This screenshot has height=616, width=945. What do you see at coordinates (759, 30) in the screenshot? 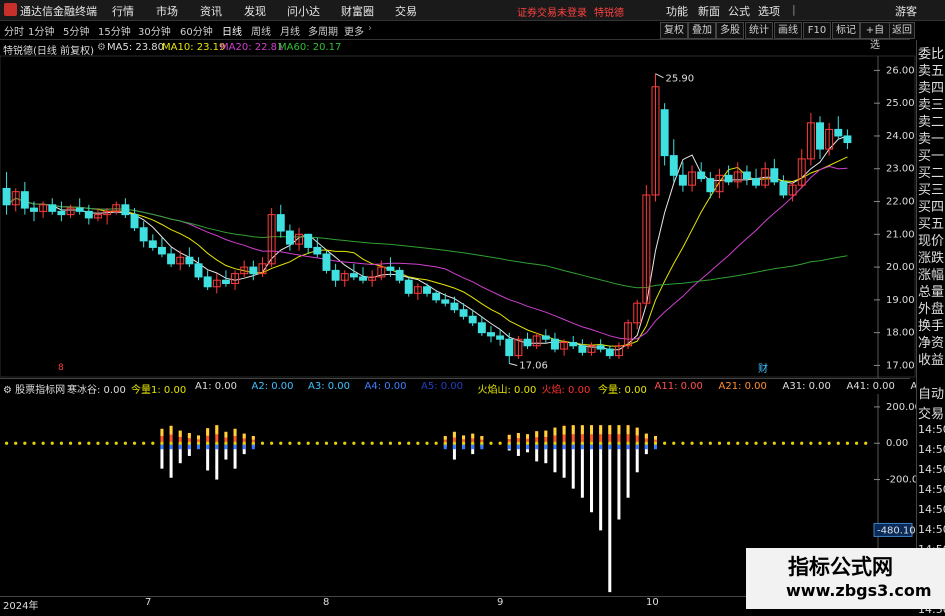
I see `tool-tongji: 统计` at bounding box center [759, 30].